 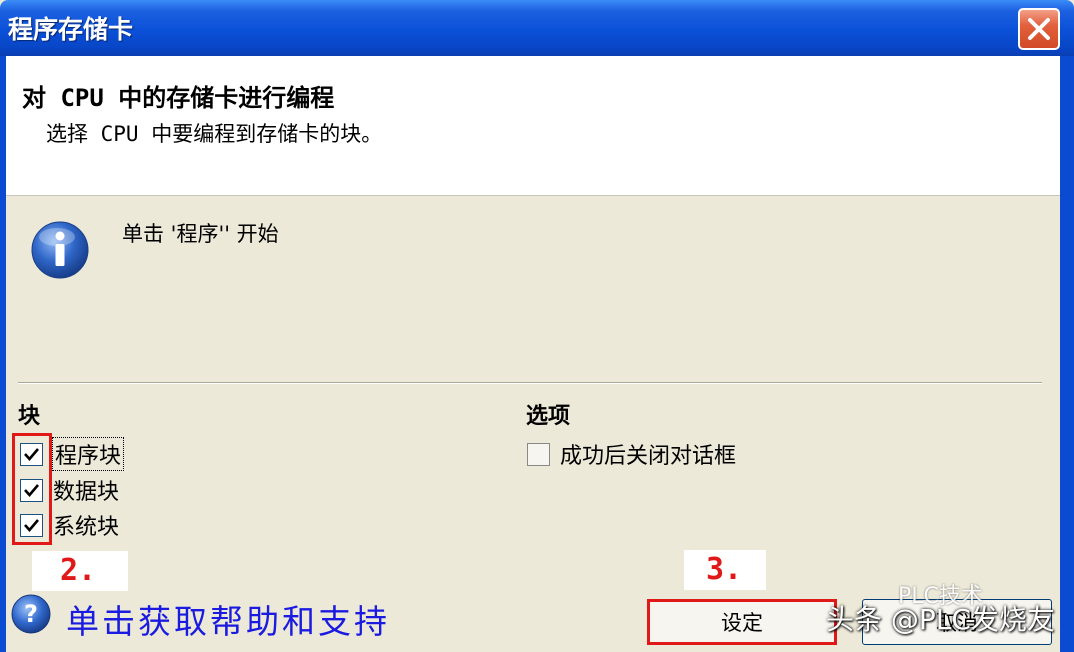 What do you see at coordinates (548, 416) in the screenshot?
I see `options-heading: 选项` at bounding box center [548, 416].